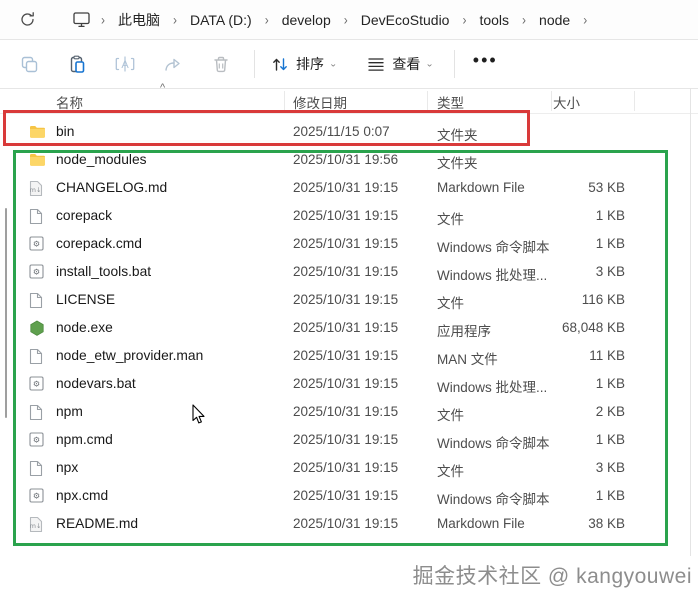 This screenshot has height=605, width=698. Describe the element at coordinates (306, 20) in the screenshot. I see `breadcrumb-item-3: develop` at that location.